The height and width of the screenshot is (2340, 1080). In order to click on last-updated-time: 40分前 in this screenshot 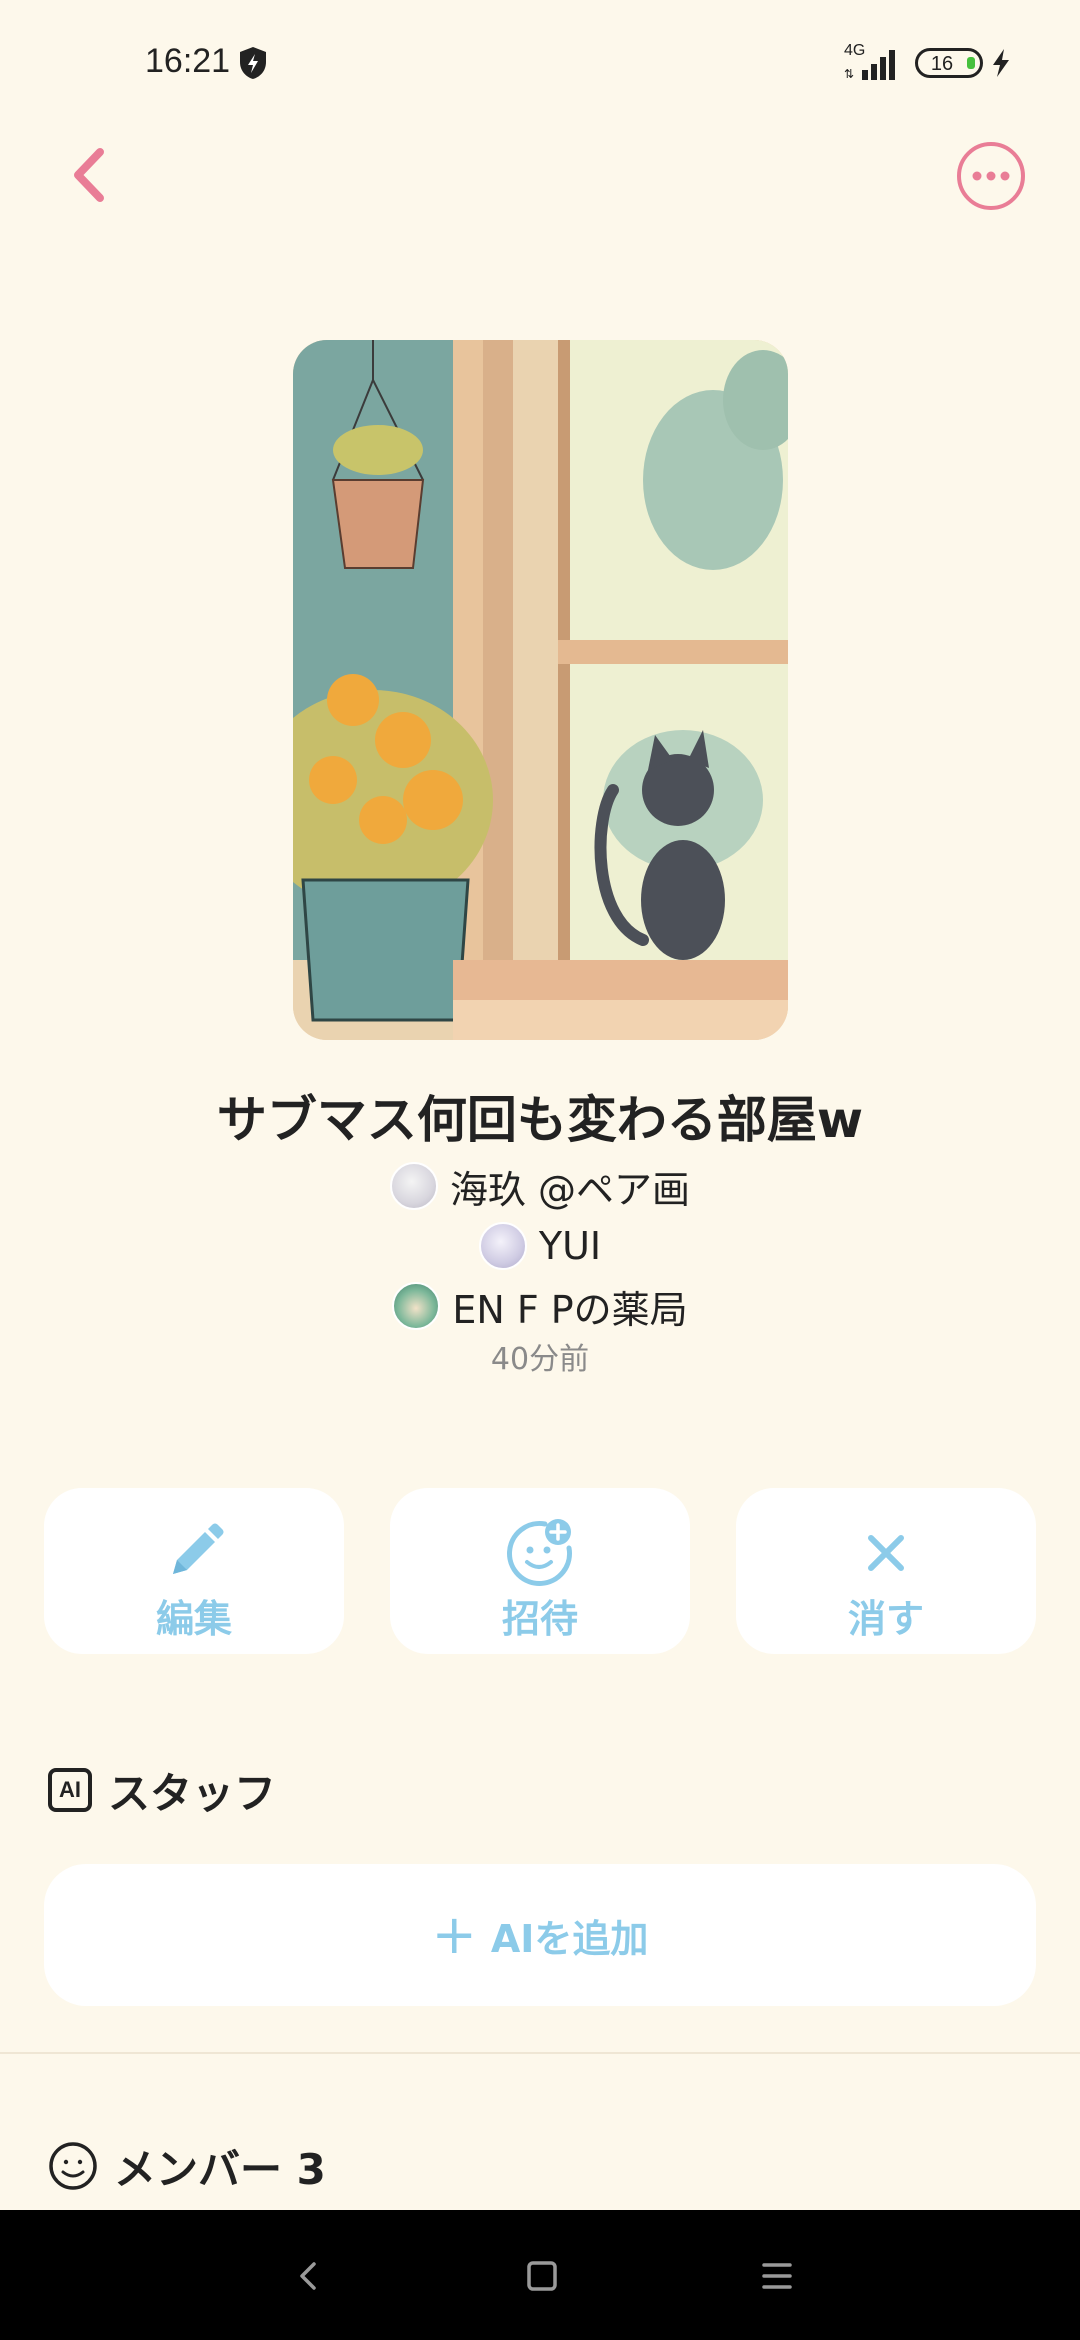, I will do `click(540, 1359)`.